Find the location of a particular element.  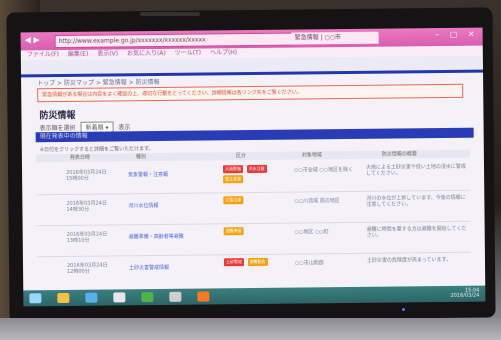

browser-tab: 緊急情報 | ○○市 is located at coordinates (334, 38).